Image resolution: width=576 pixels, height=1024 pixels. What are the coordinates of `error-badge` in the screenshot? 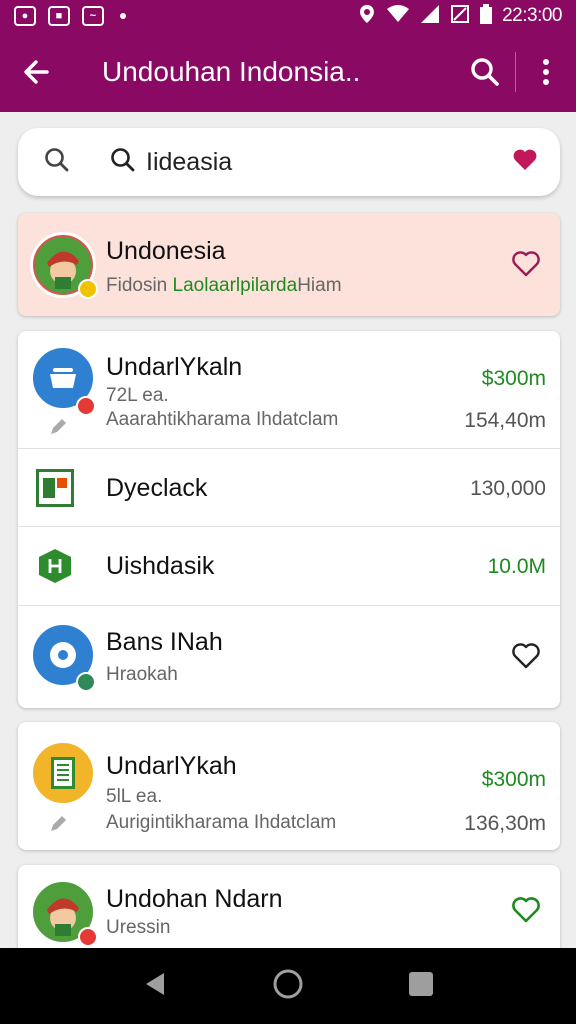 It's located at (86, 406).